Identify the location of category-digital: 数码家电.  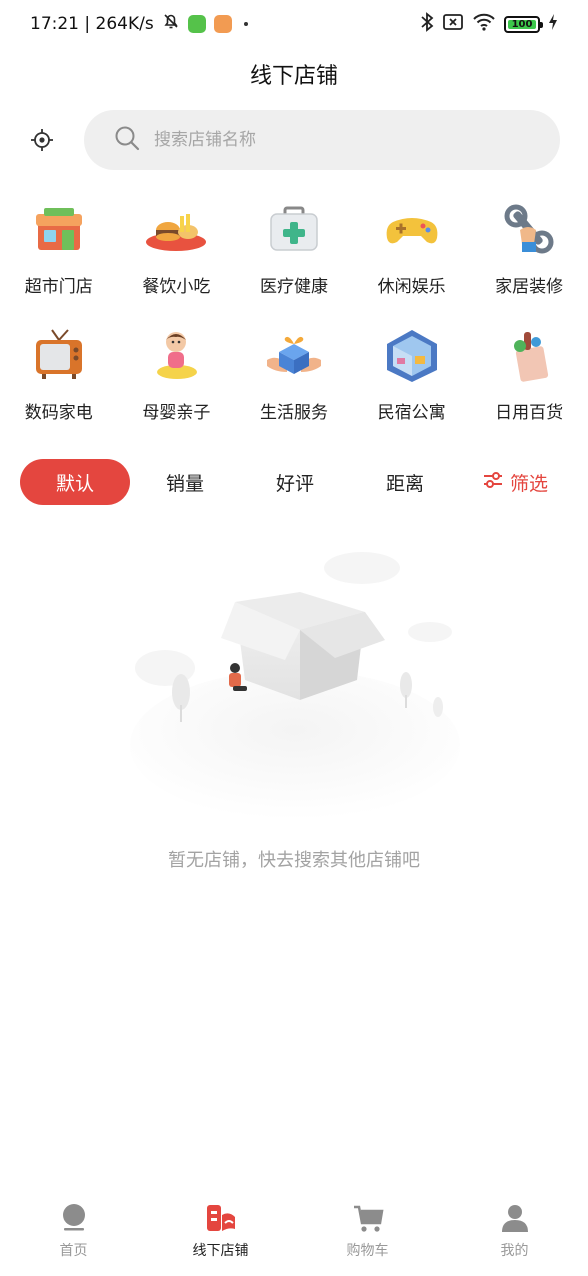
(59, 373).